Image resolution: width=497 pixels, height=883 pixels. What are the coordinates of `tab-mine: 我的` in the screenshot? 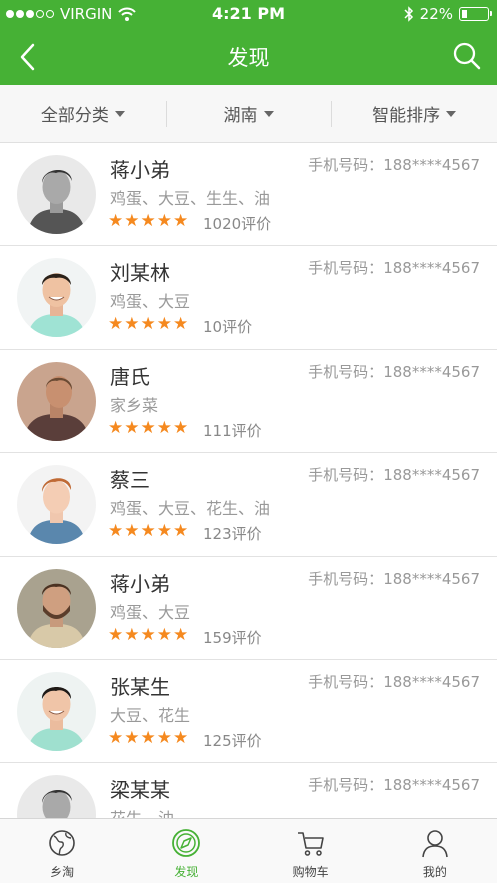 It's located at (435, 851).